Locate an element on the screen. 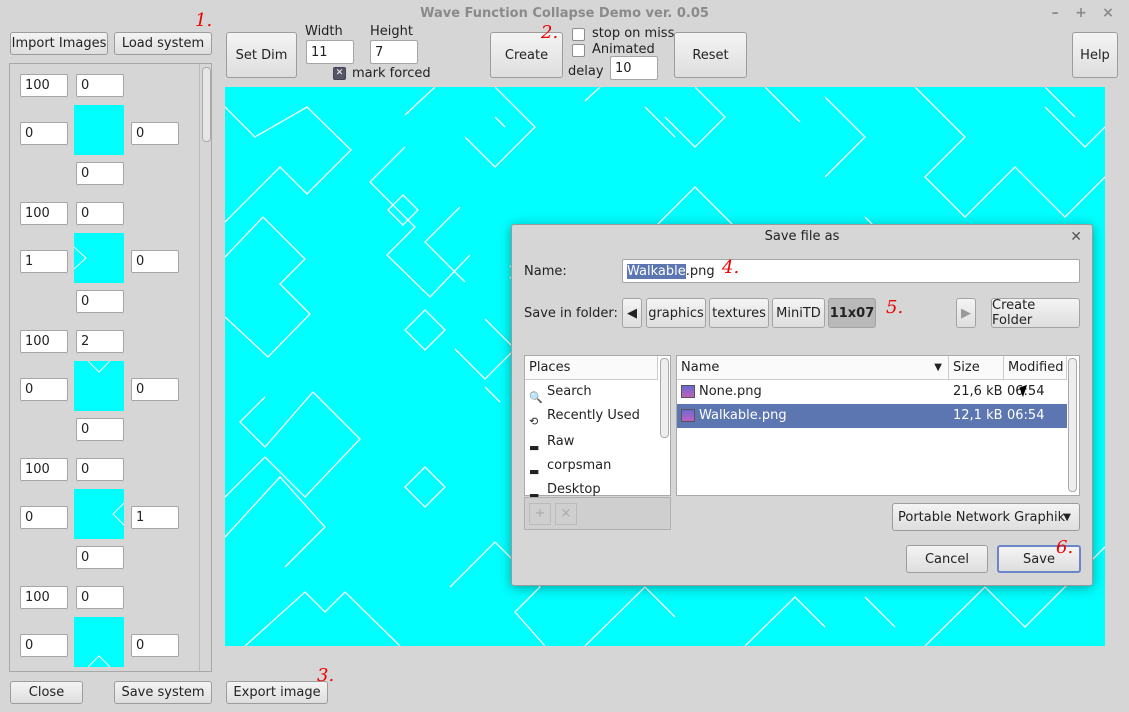  crumb-textures: textures is located at coordinates (739, 313).